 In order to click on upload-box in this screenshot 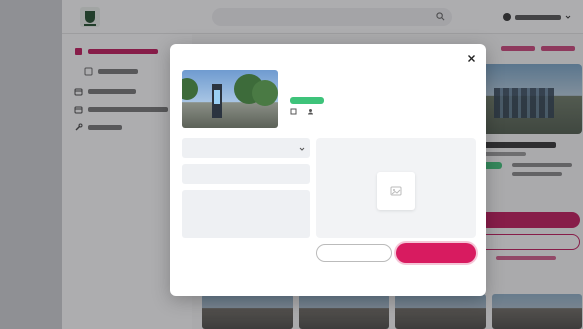, I will do `click(396, 191)`.